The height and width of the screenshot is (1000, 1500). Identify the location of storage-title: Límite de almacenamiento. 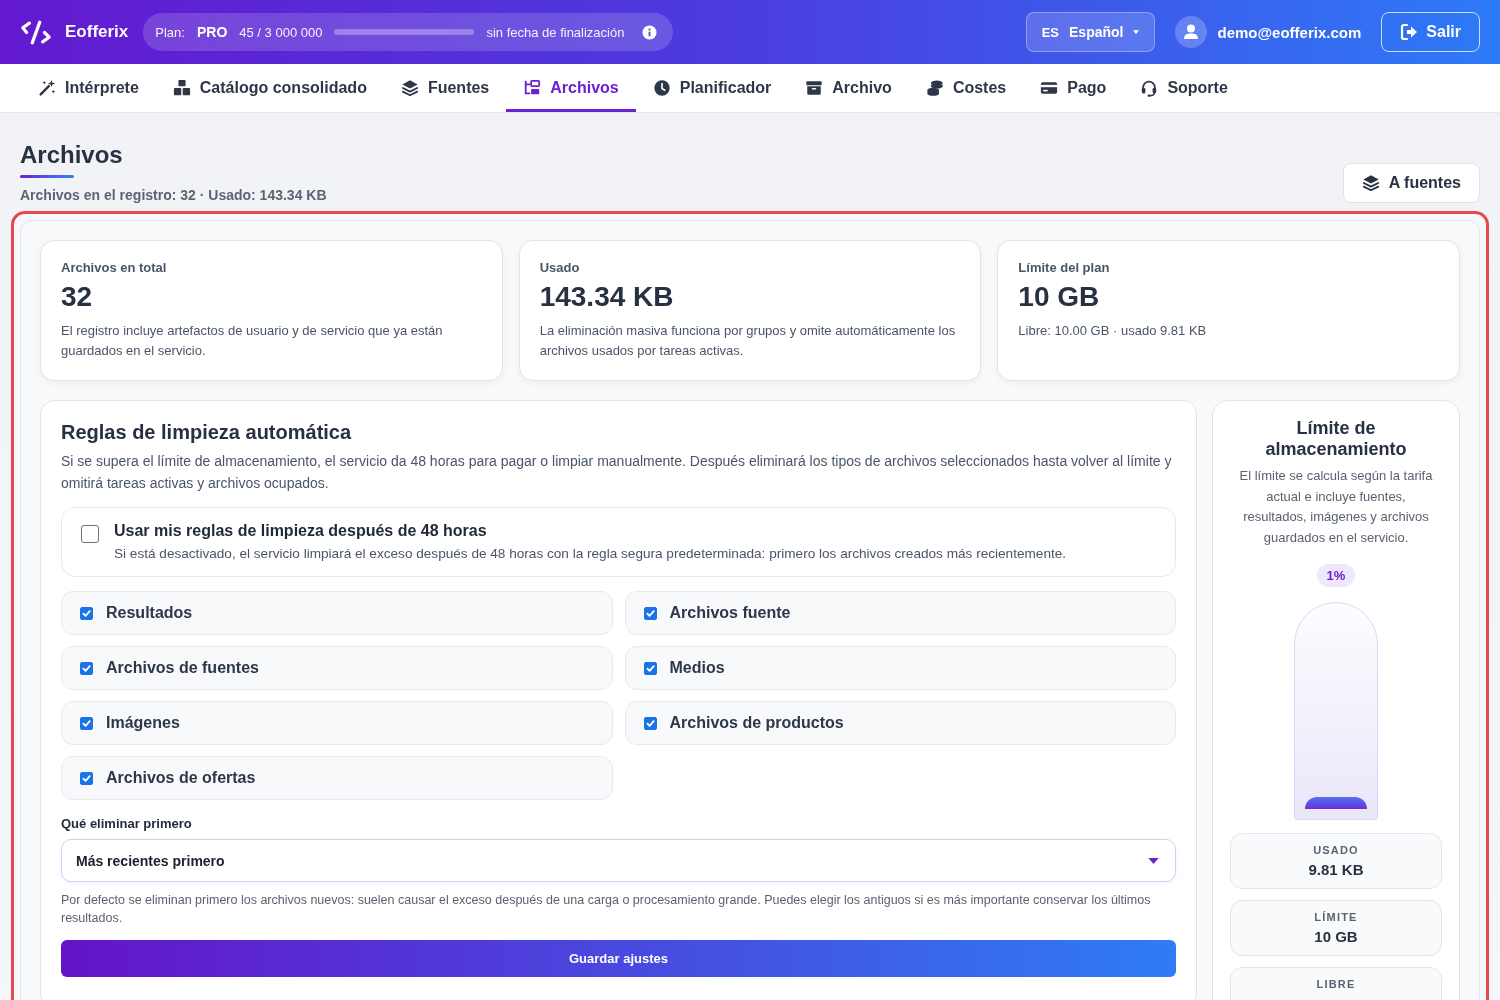
(1336, 439).